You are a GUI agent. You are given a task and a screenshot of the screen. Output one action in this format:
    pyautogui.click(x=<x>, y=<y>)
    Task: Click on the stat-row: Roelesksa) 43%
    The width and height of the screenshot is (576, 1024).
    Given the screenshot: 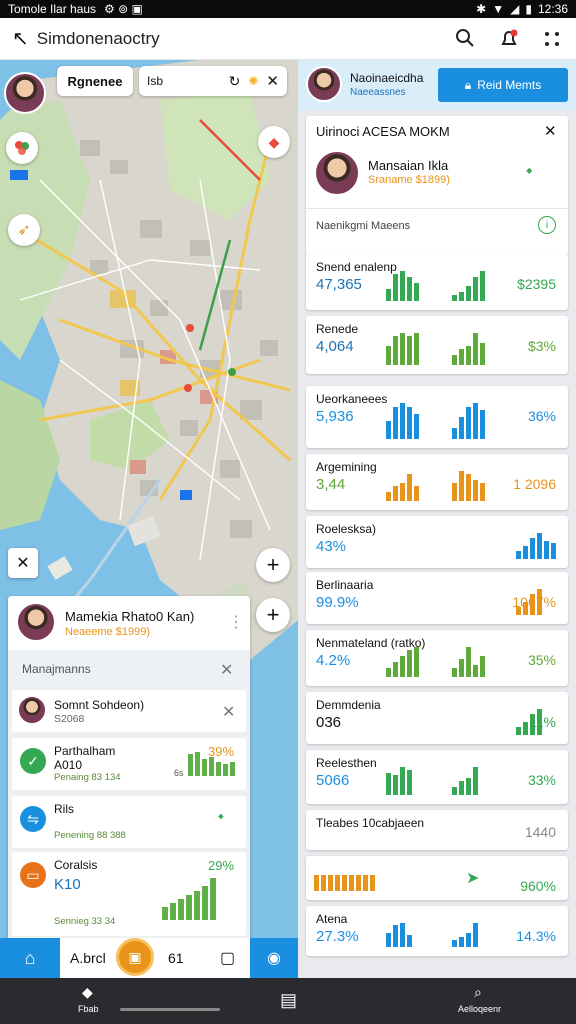 What is the action you would take?
    pyautogui.click(x=437, y=542)
    